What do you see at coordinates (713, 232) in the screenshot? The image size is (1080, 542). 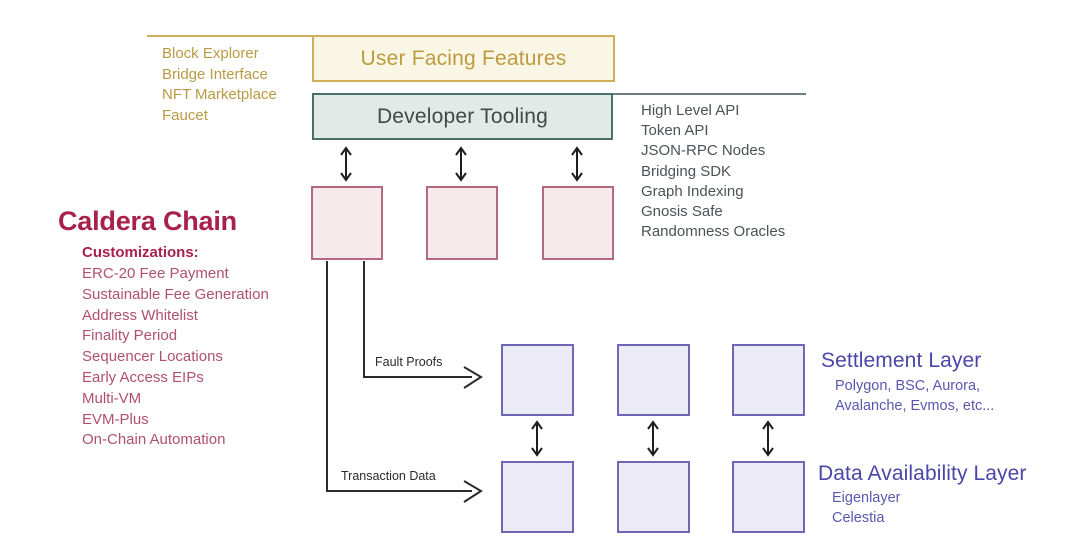 I see `list-item: Randomness Oracles` at bounding box center [713, 232].